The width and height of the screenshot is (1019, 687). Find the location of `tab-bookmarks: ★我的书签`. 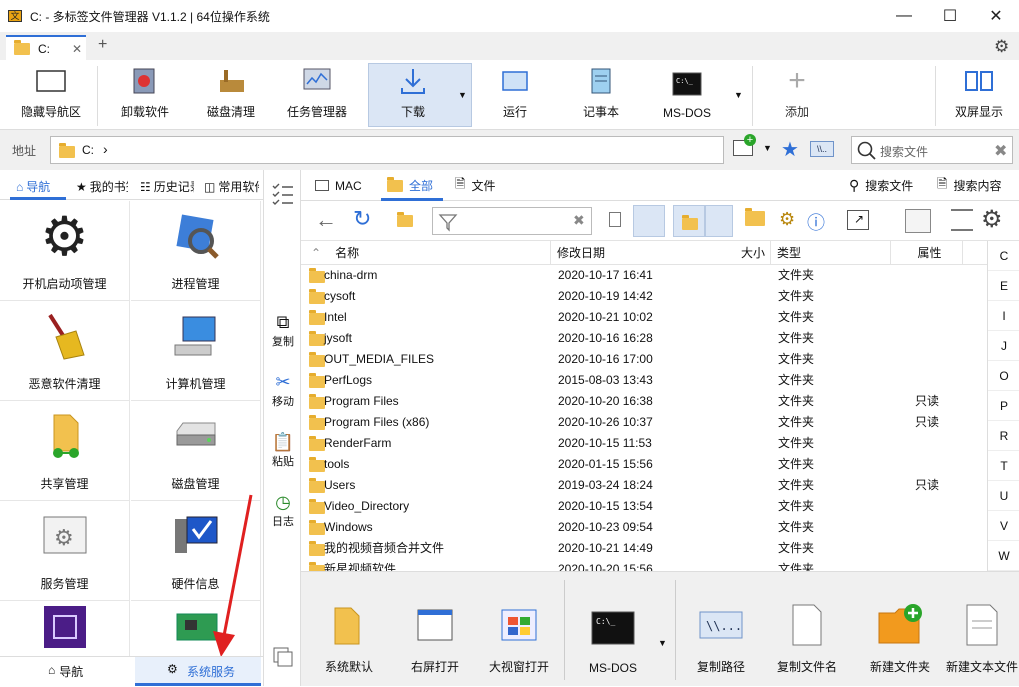

tab-bookmarks: ★我的书签 is located at coordinates (102, 186).